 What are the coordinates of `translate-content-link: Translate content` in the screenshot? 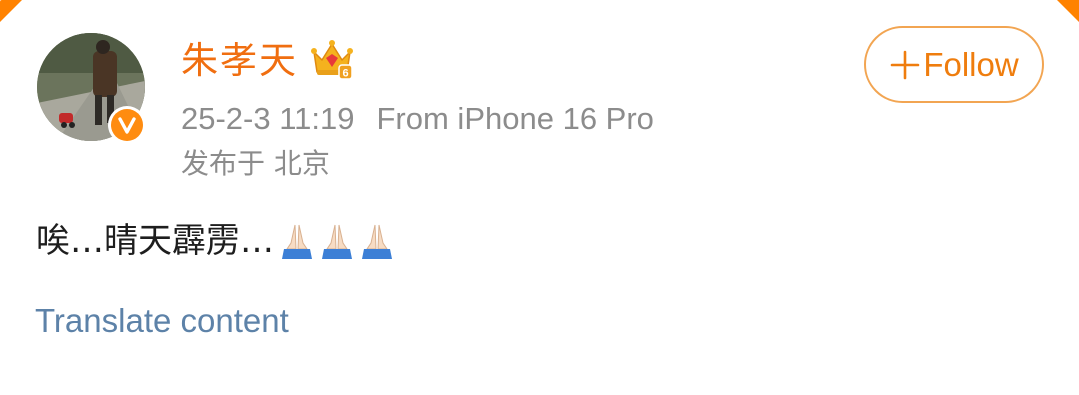 It's located at (162, 321).